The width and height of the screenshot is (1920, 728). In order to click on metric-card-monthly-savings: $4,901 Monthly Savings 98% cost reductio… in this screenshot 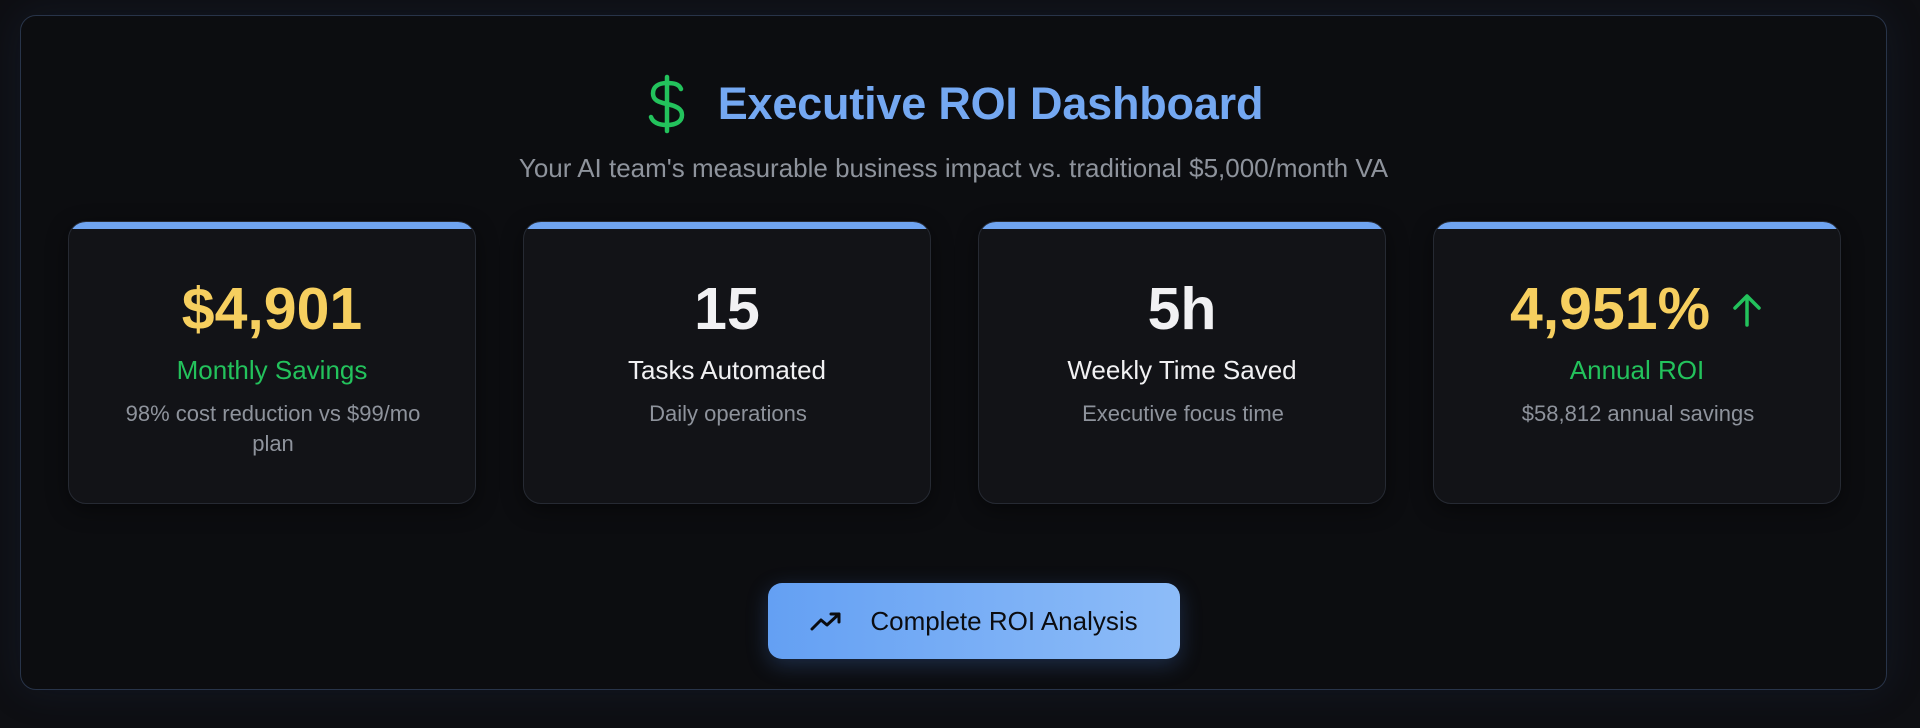, I will do `click(272, 362)`.